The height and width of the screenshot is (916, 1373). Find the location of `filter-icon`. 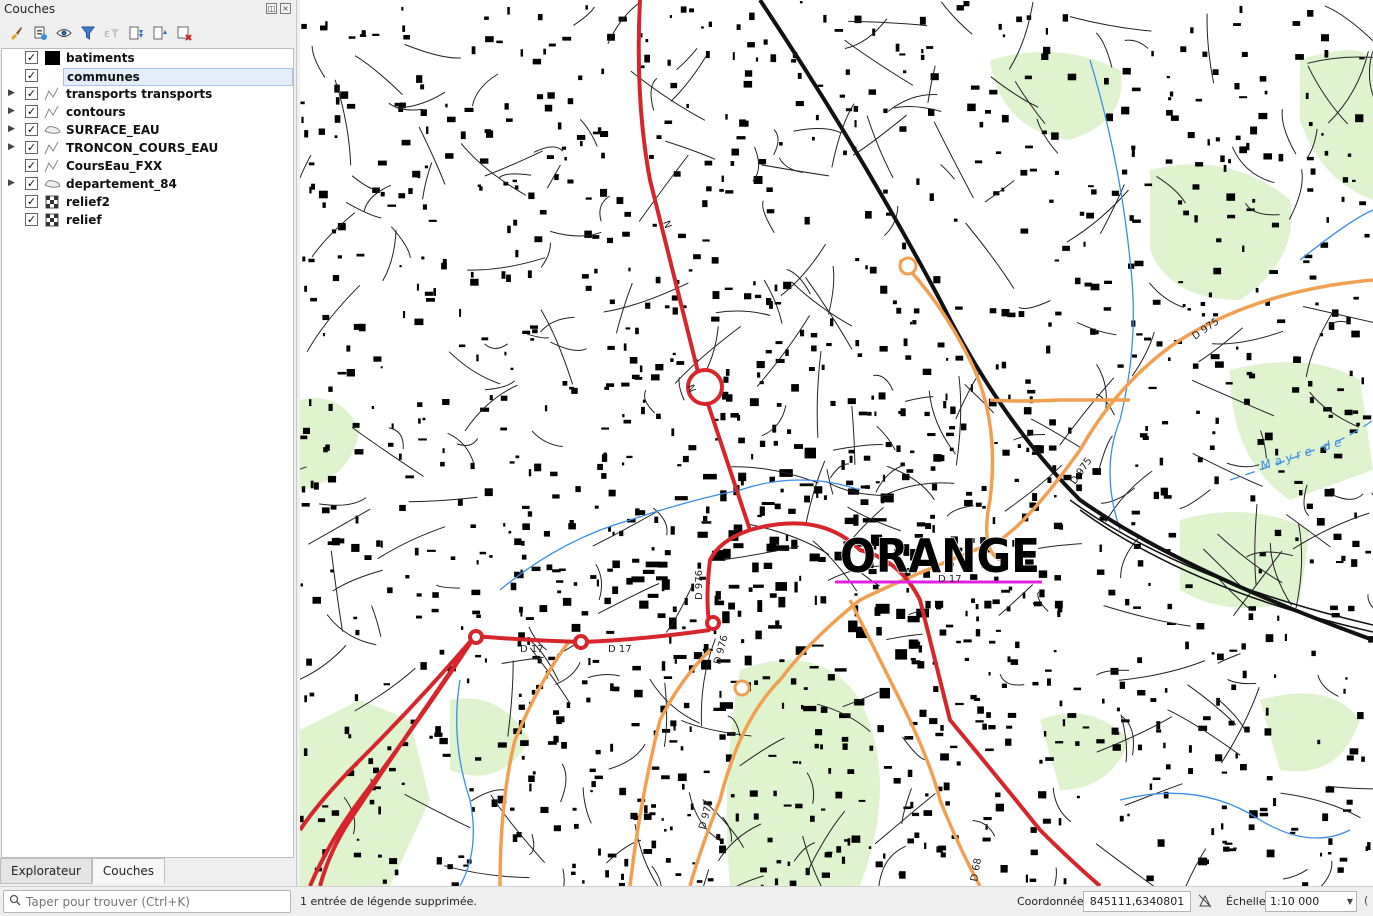

filter-icon is located at coordinates (88, 33).